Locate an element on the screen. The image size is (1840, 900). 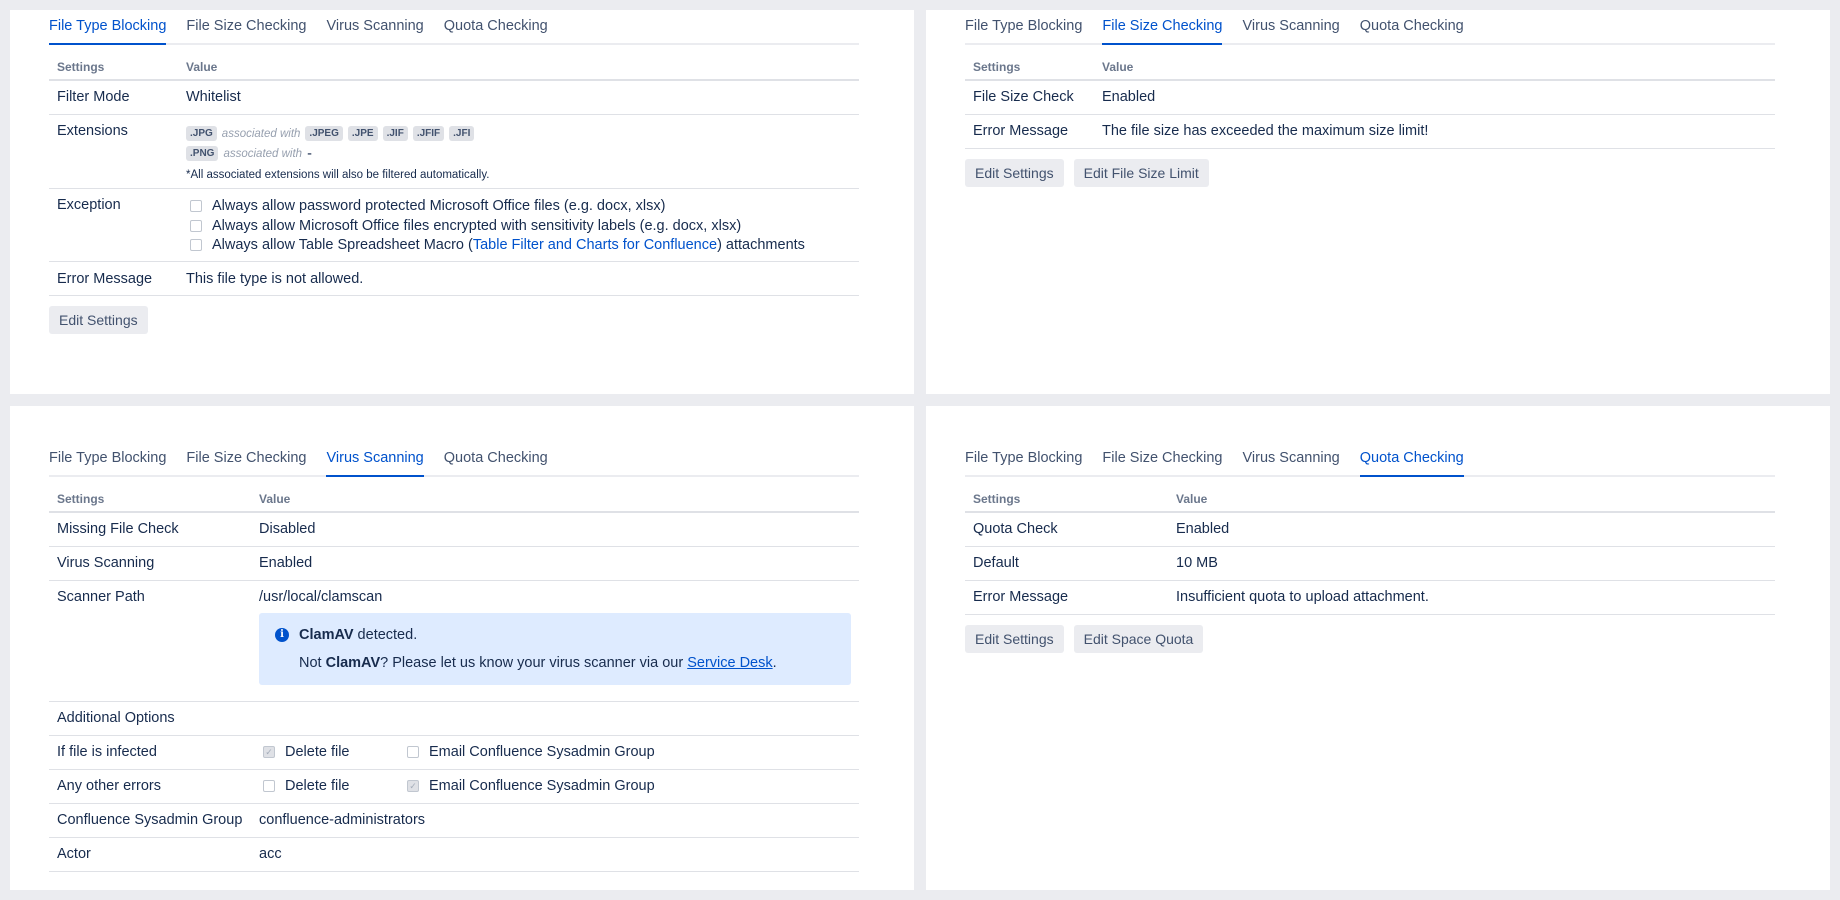
file-size-check-label: File Size Check is located at coordinates (1029, 97).